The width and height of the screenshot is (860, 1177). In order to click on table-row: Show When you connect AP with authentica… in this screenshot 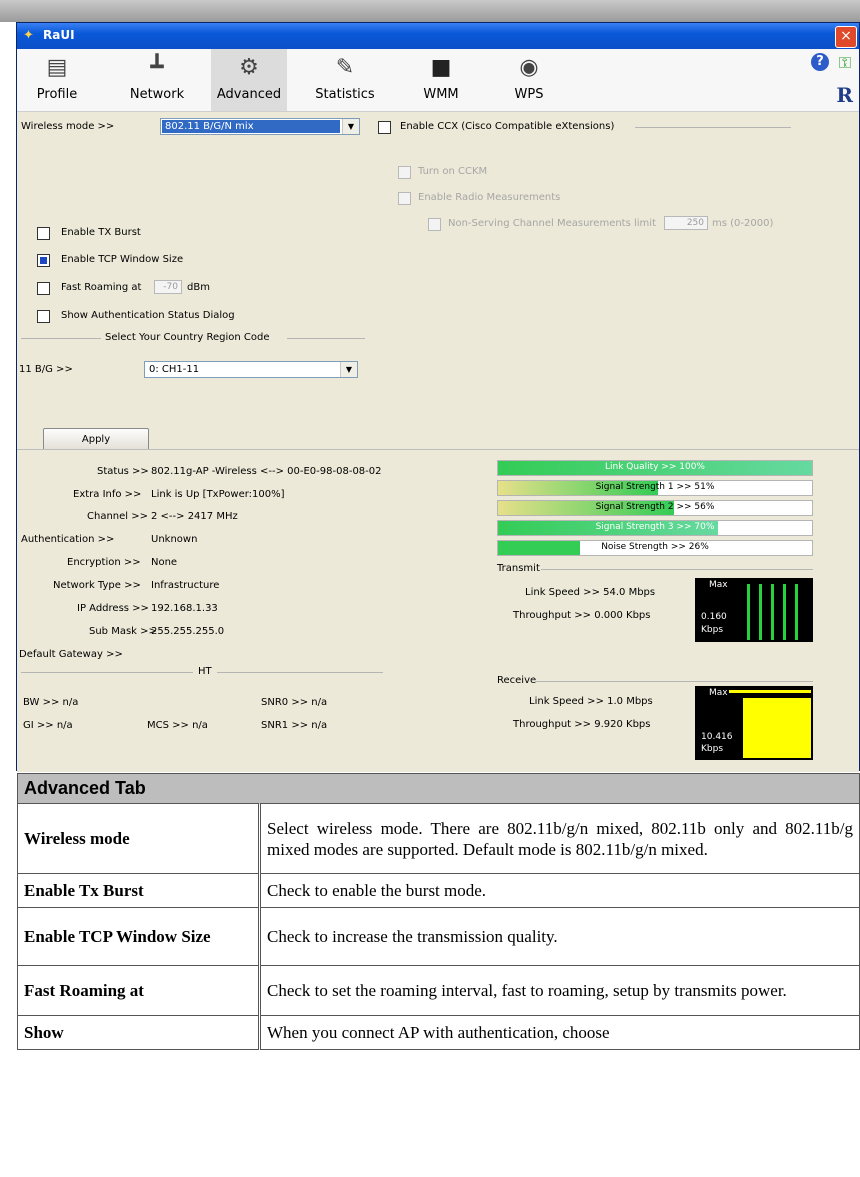, I will do `click(438, 1032)`.